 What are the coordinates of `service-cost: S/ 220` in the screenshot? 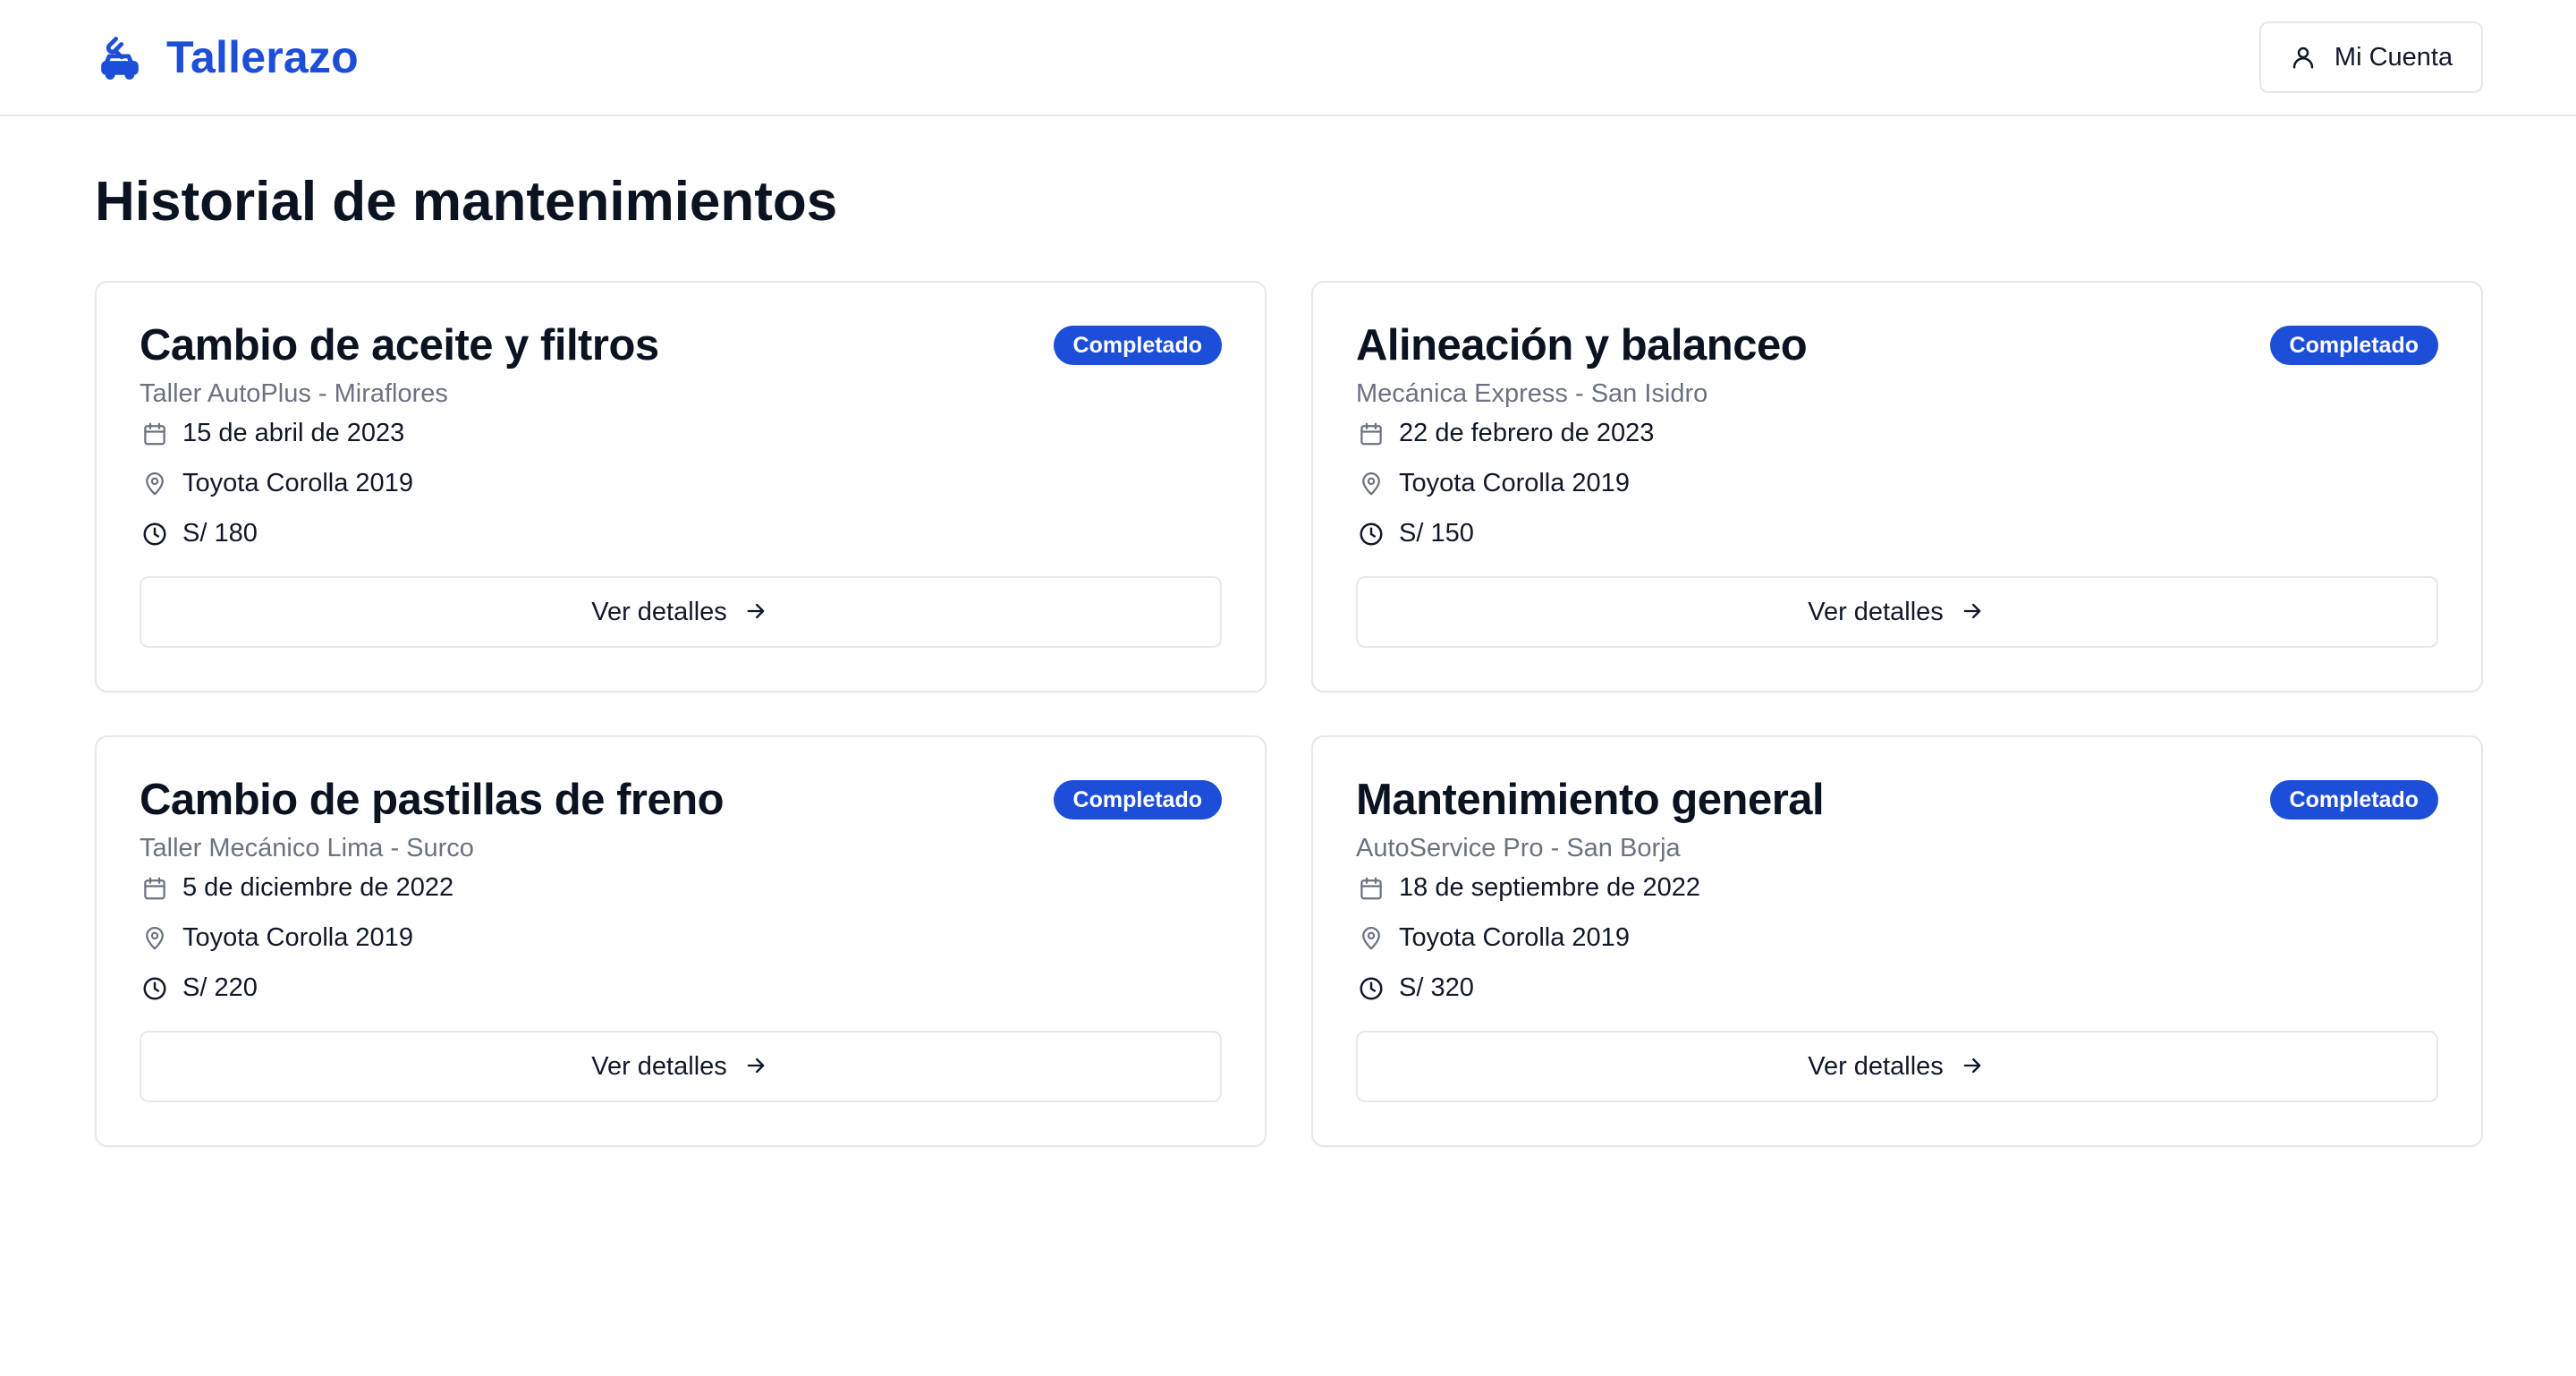 It's located at (220, 988).